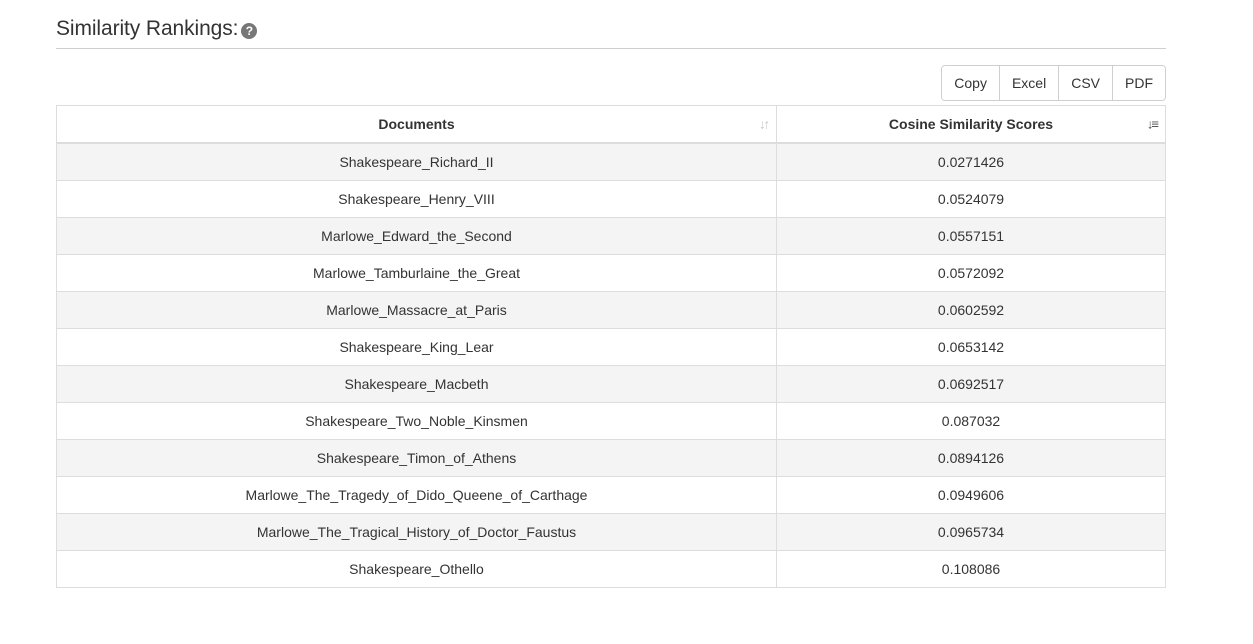  I want to click on table-row: Shakespeare_Othello 0.108086, so click(611, 569).